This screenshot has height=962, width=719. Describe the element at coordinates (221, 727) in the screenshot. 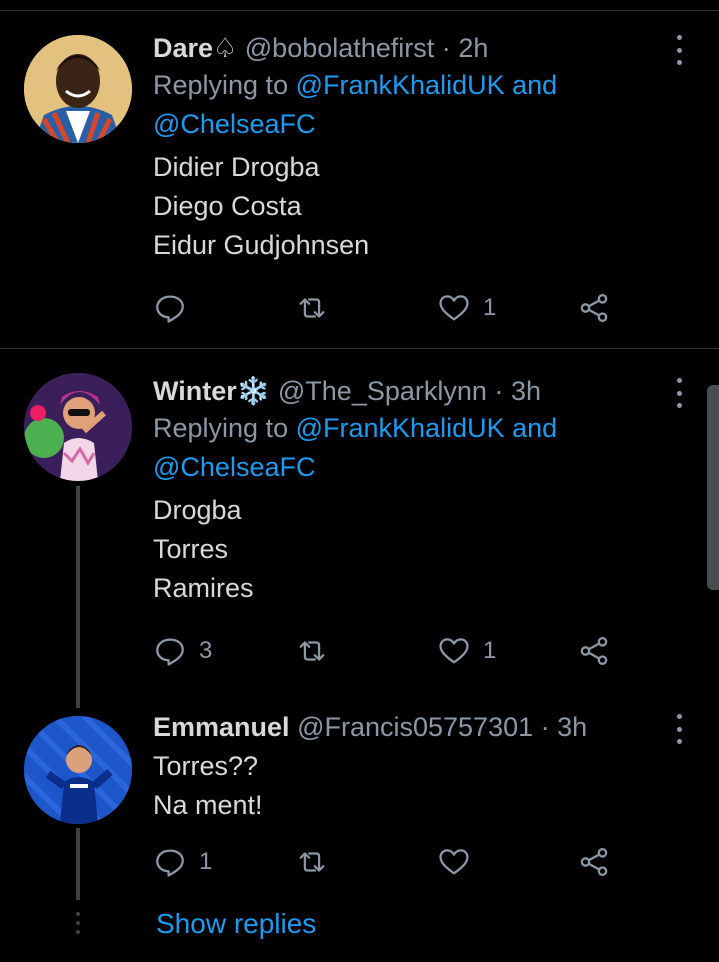

I see `display-name: Emmanuel` at that location.